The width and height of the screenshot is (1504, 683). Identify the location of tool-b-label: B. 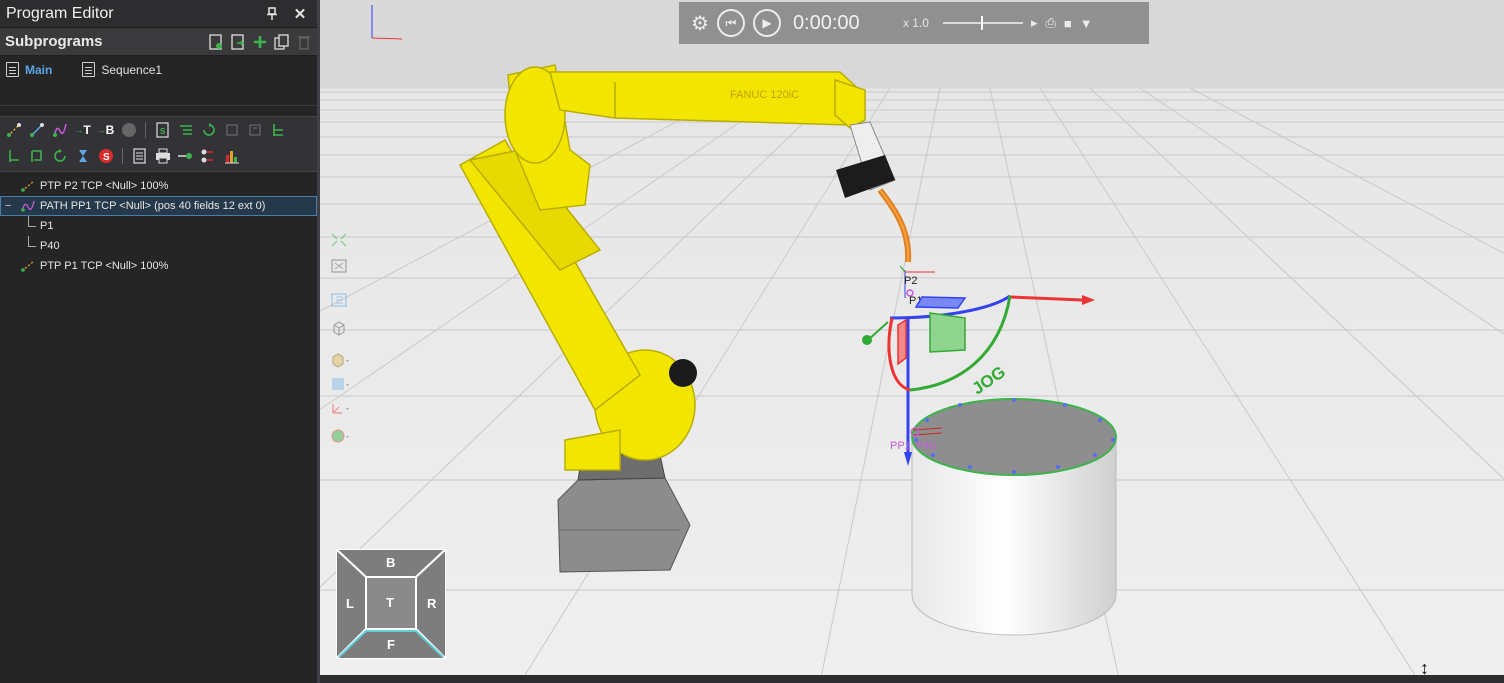
(110, 130).